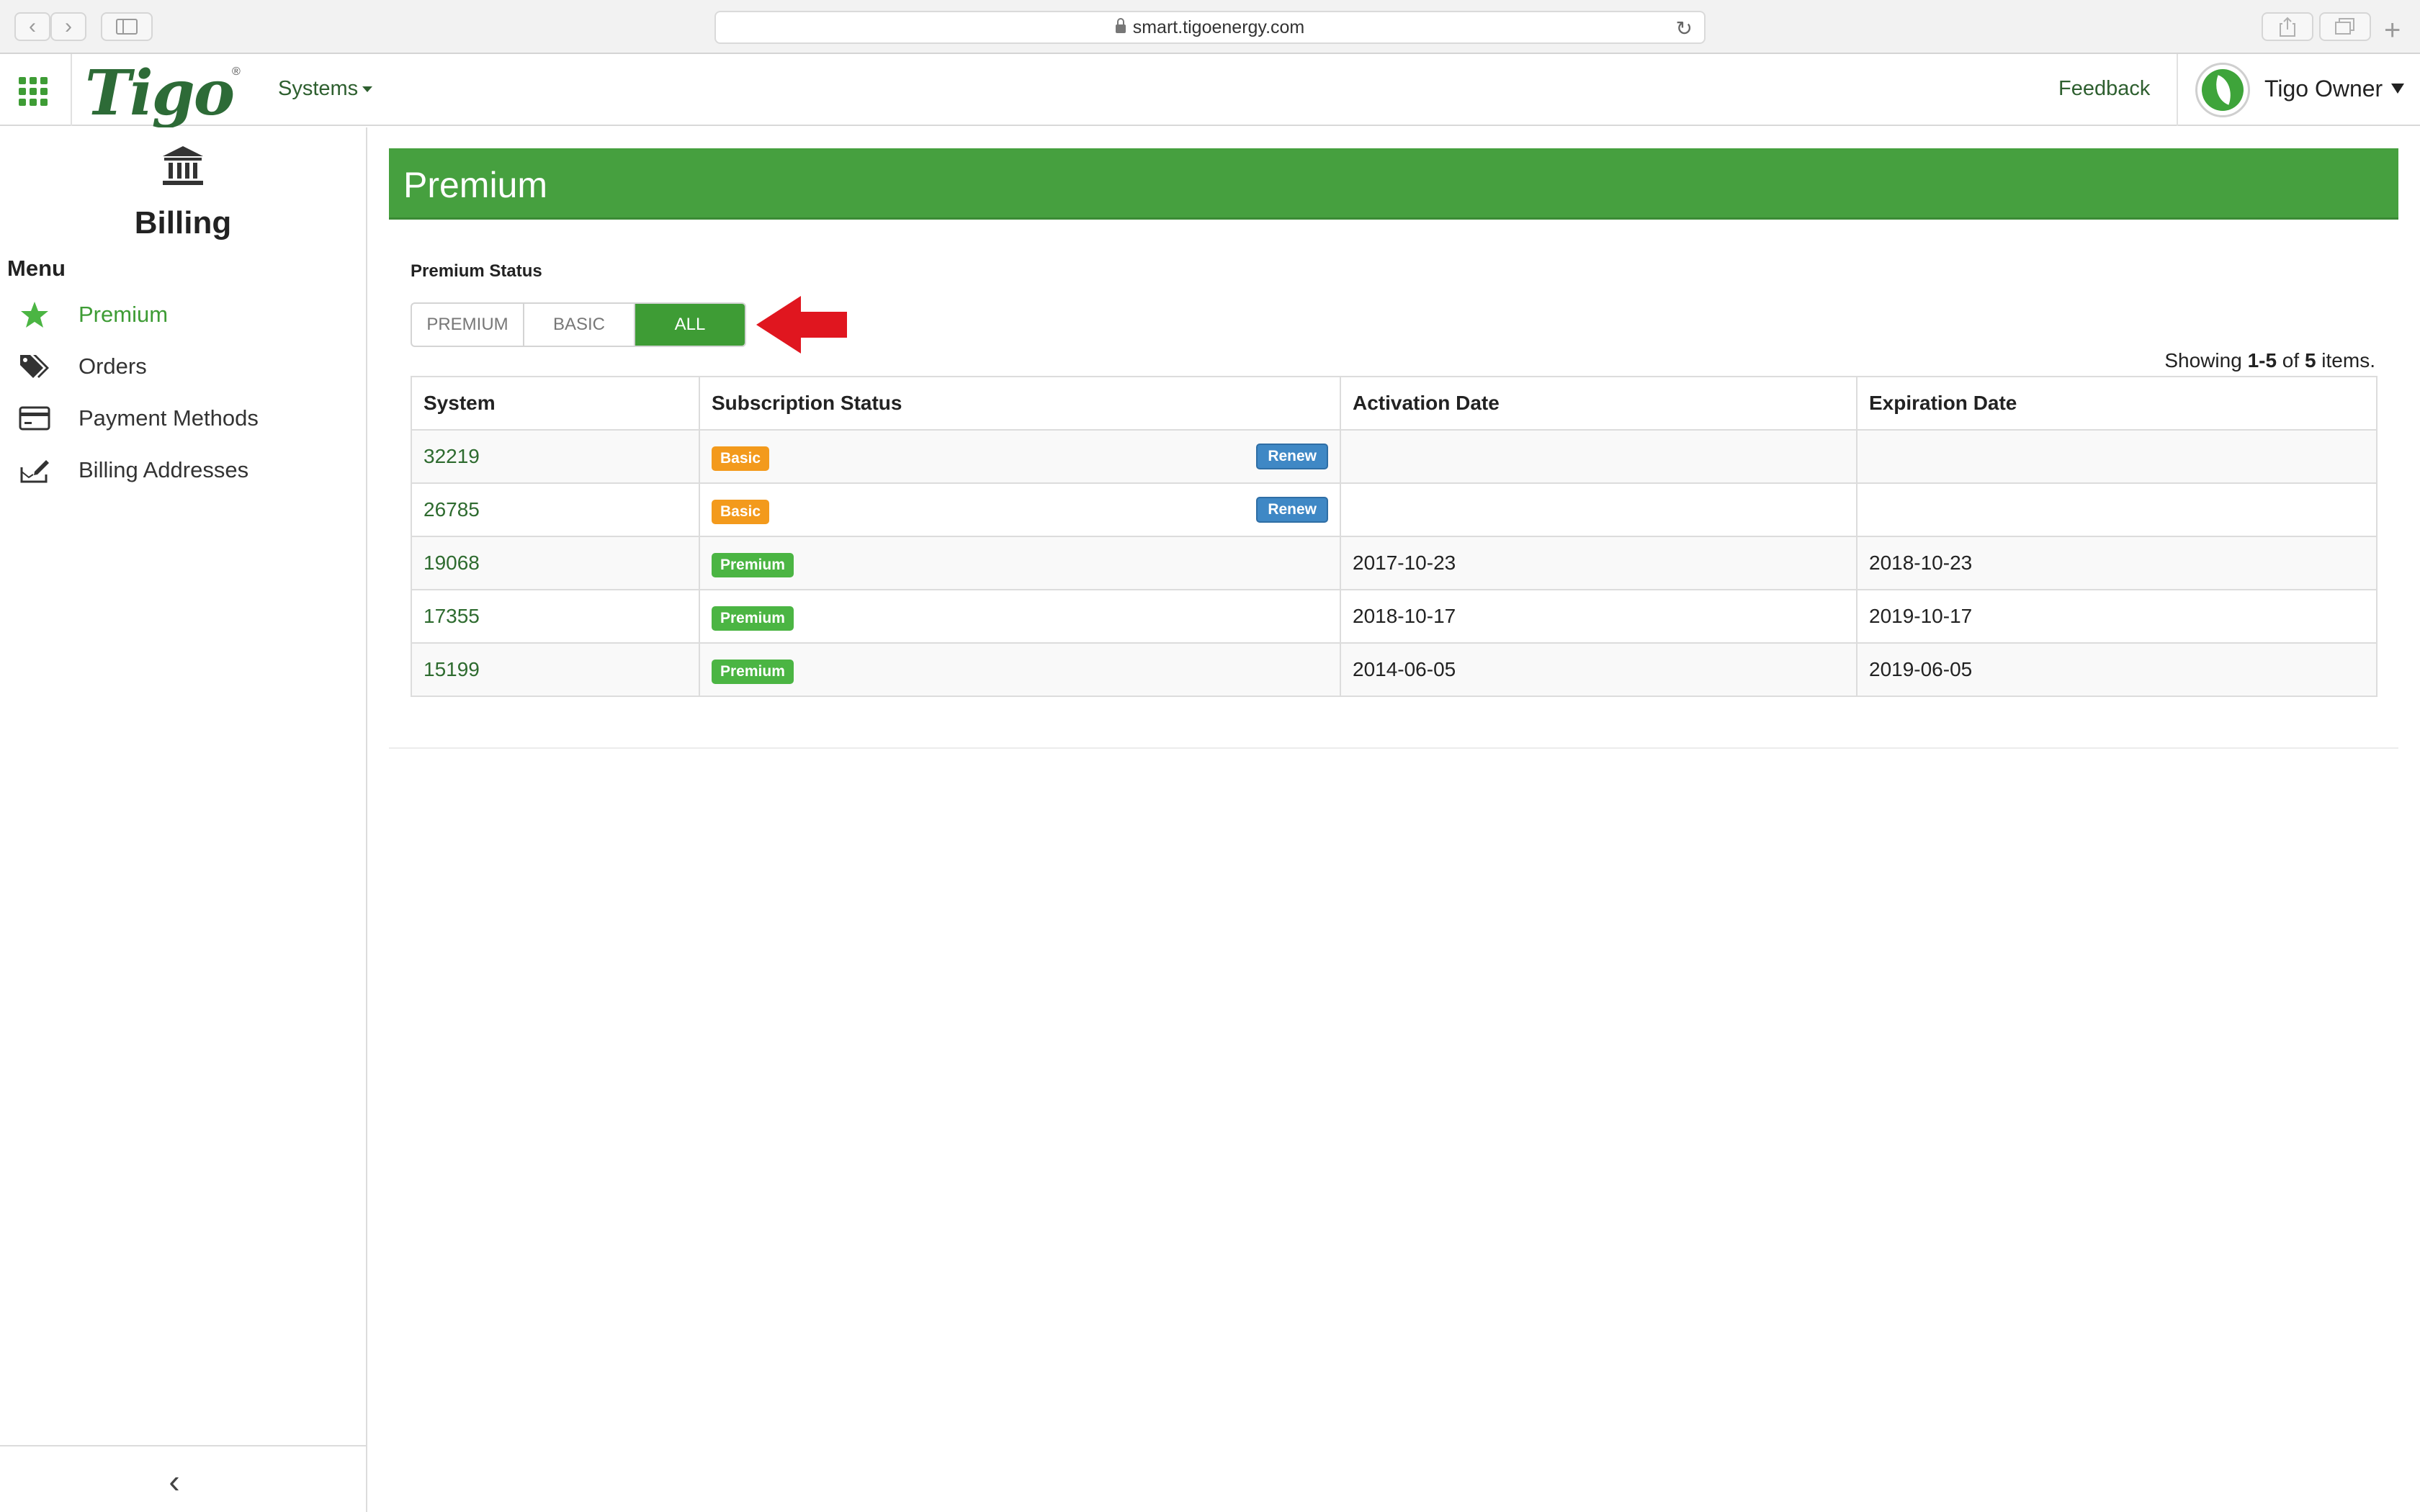 This screenshot has height=1512, width=2420. Describe the element at coordinates (1393, 748) in the screenshot. I see `content-divider` at that location.